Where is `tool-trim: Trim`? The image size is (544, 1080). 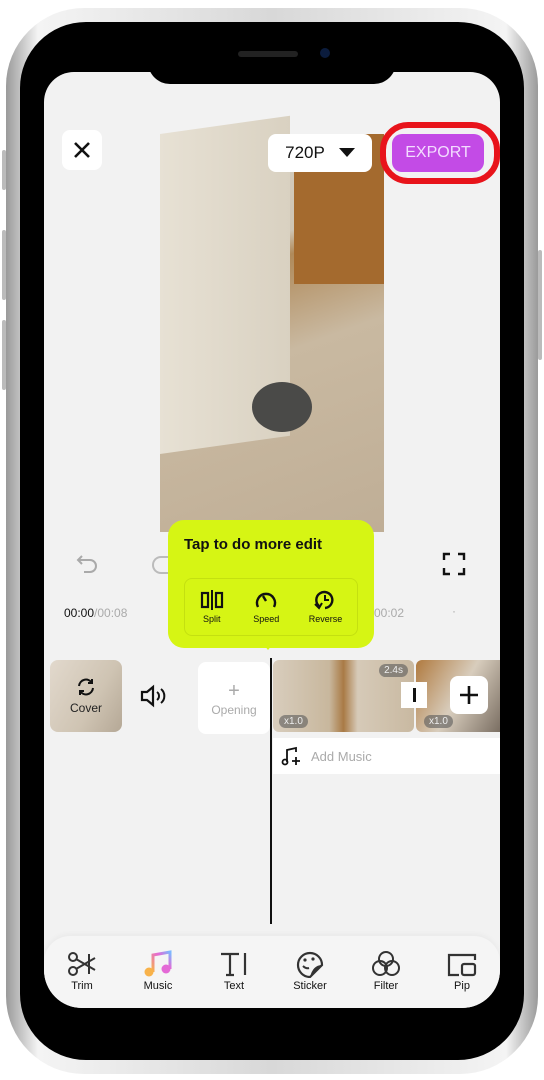 tool-trim: Trim is located at coordinates (82, 972).